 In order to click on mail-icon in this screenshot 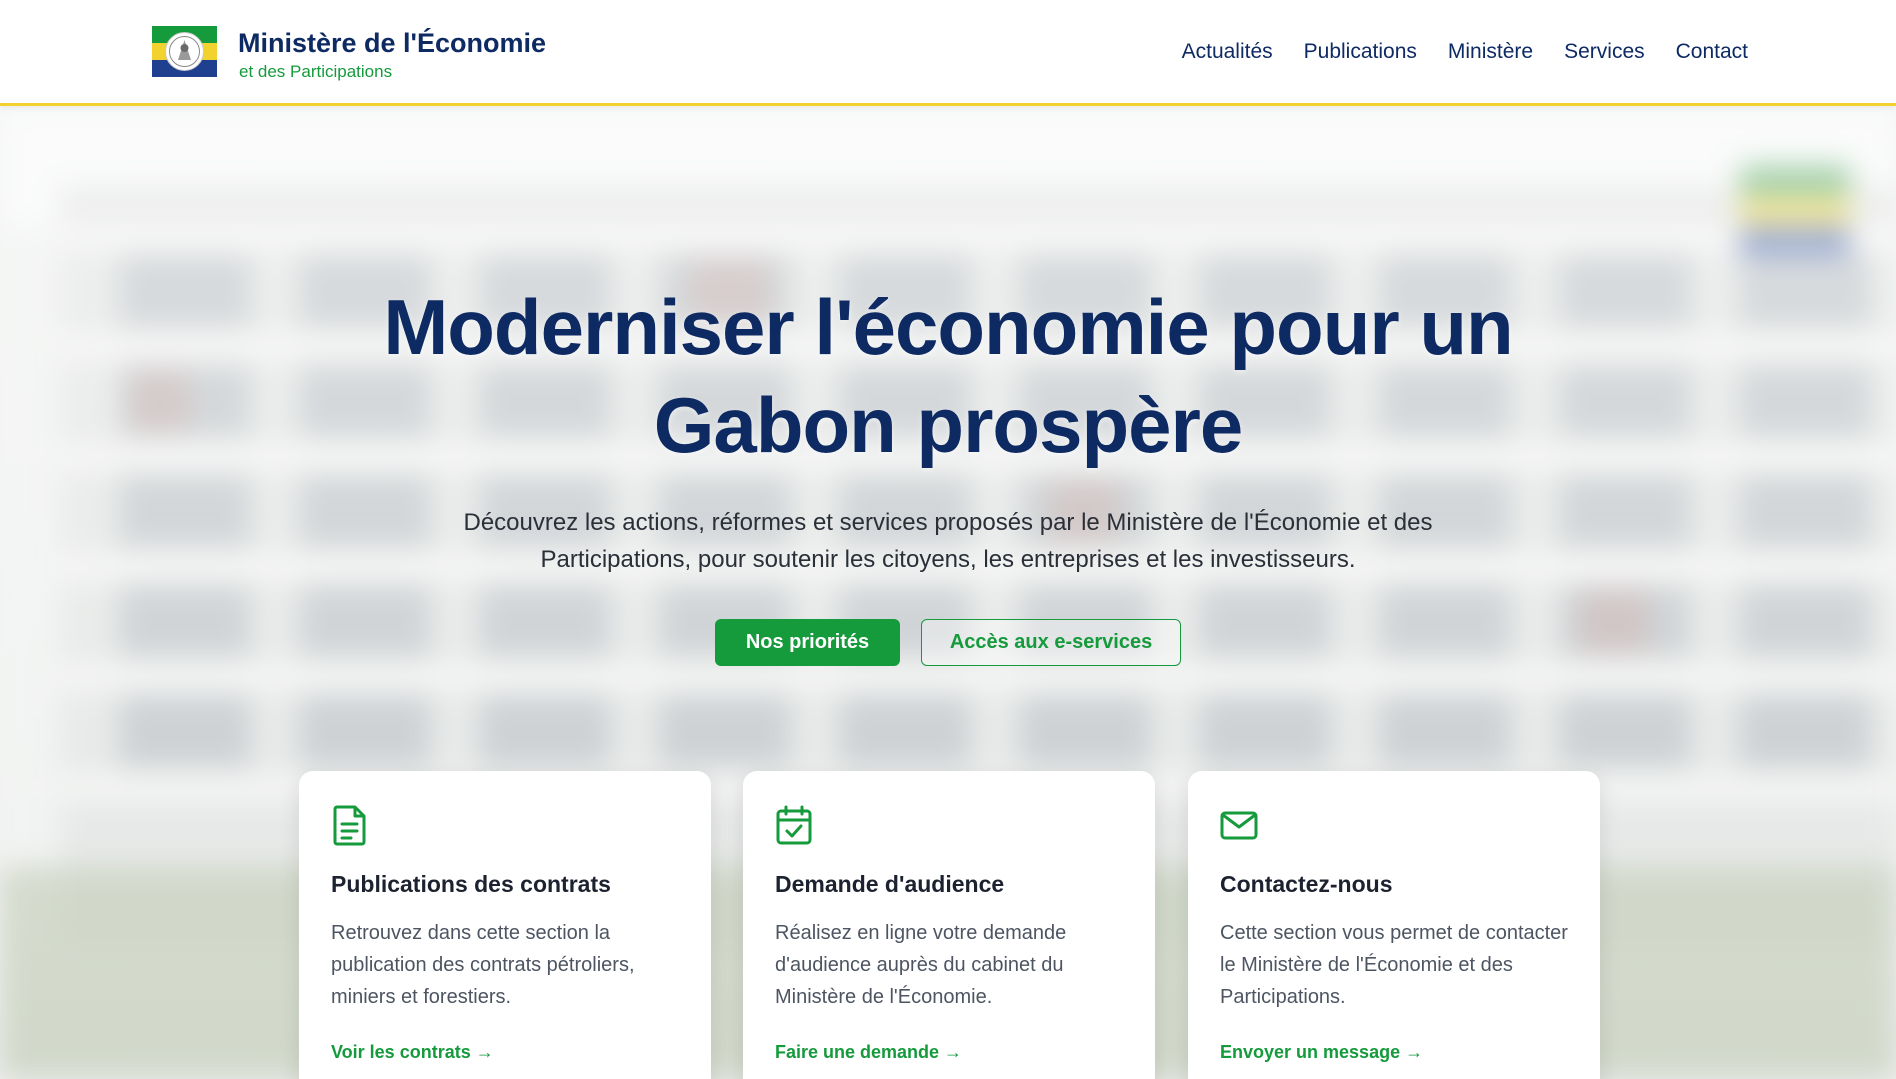, I will do `click(1239, 825)`.